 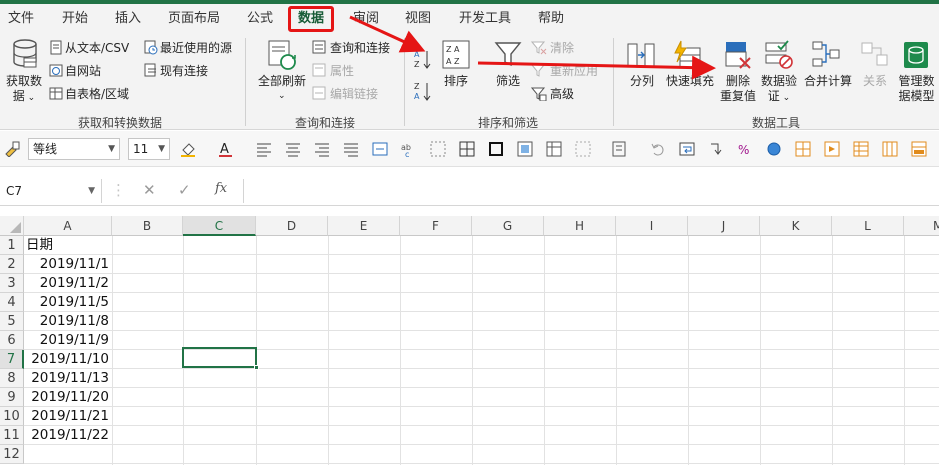 I want to click on select-all-corner, so click(x=12, y=226).